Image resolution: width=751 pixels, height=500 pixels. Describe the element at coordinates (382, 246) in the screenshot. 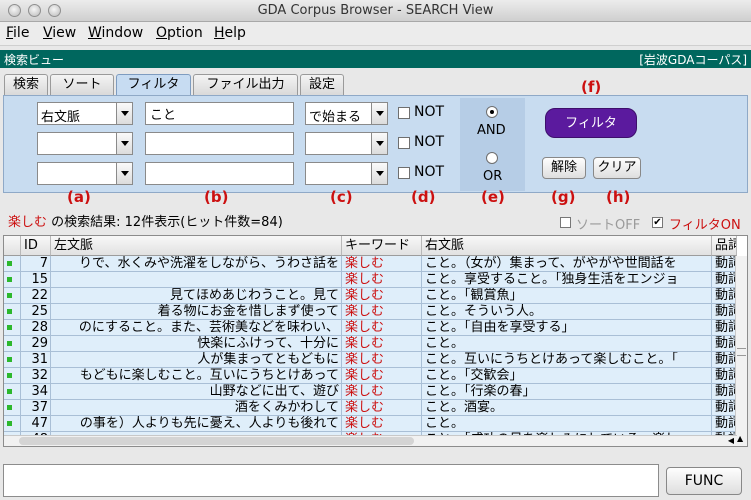

I see `column-header-keyword: キーワード` at that location.